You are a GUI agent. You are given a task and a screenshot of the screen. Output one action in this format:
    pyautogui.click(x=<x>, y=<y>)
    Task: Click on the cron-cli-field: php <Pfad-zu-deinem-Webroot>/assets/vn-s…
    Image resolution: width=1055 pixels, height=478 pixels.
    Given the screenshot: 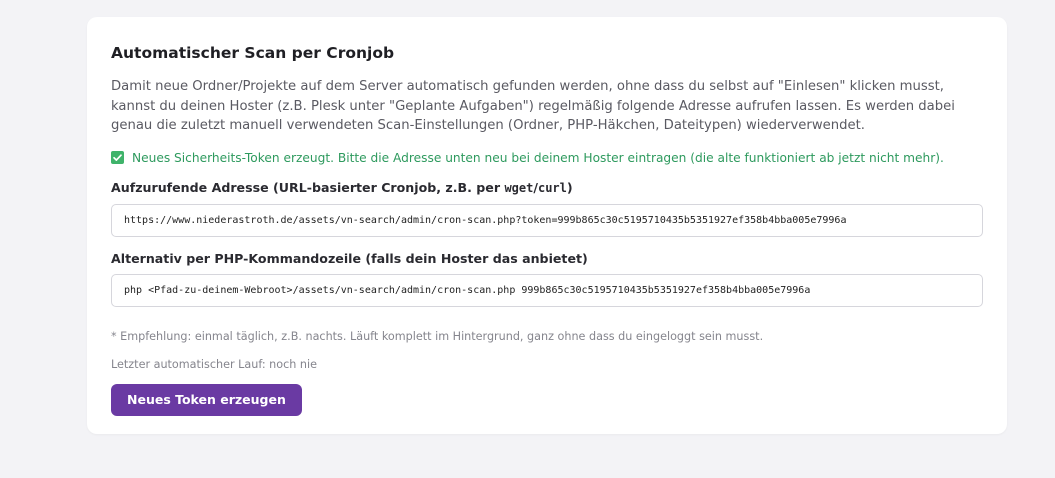 What is the action you would take?
    pyautogui.click(x=547, y=290)
    